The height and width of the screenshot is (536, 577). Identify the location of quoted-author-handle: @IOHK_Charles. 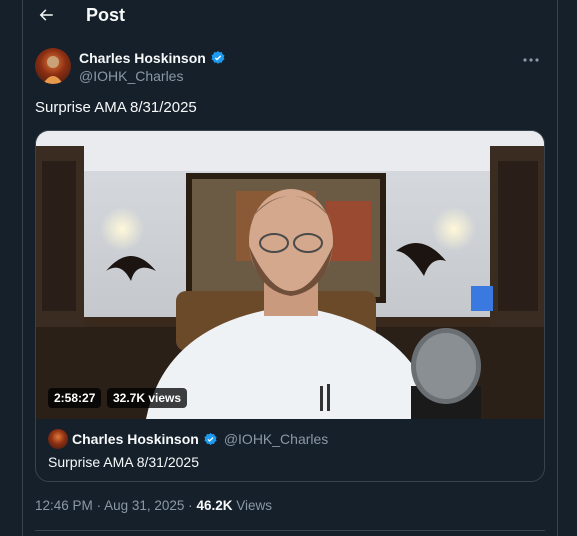
(276, 439).